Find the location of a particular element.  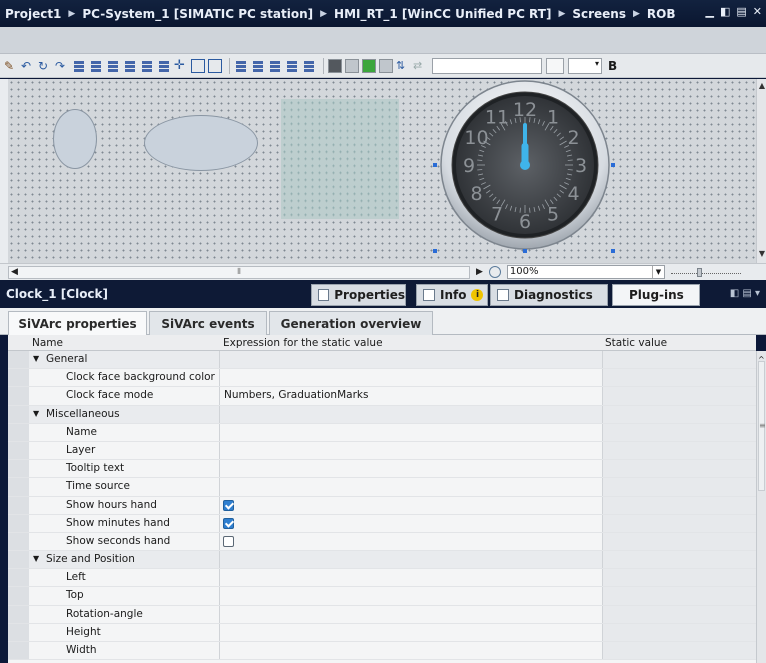

restore-icon: ◧ is located at coordinates (725, 11).